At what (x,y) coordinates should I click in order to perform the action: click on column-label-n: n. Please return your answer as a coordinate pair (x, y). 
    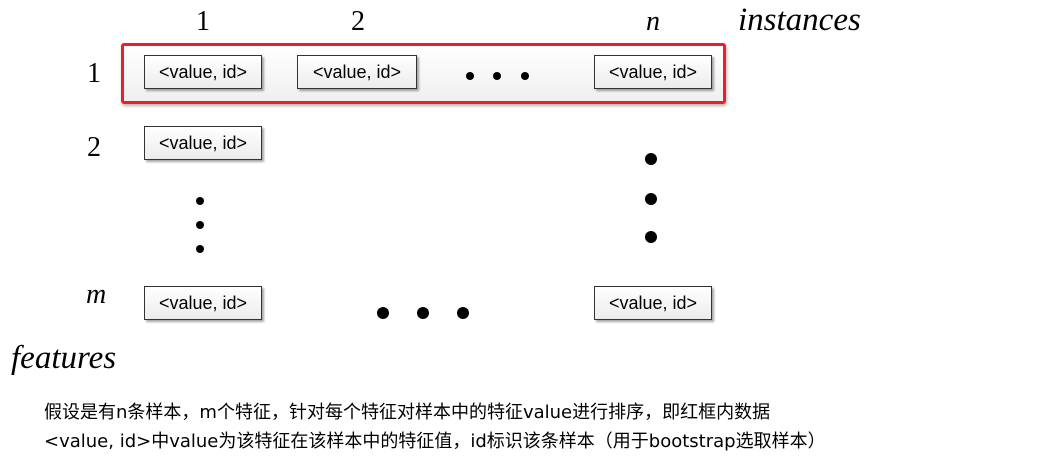
    Looking at the image, I should click on (653, 21).